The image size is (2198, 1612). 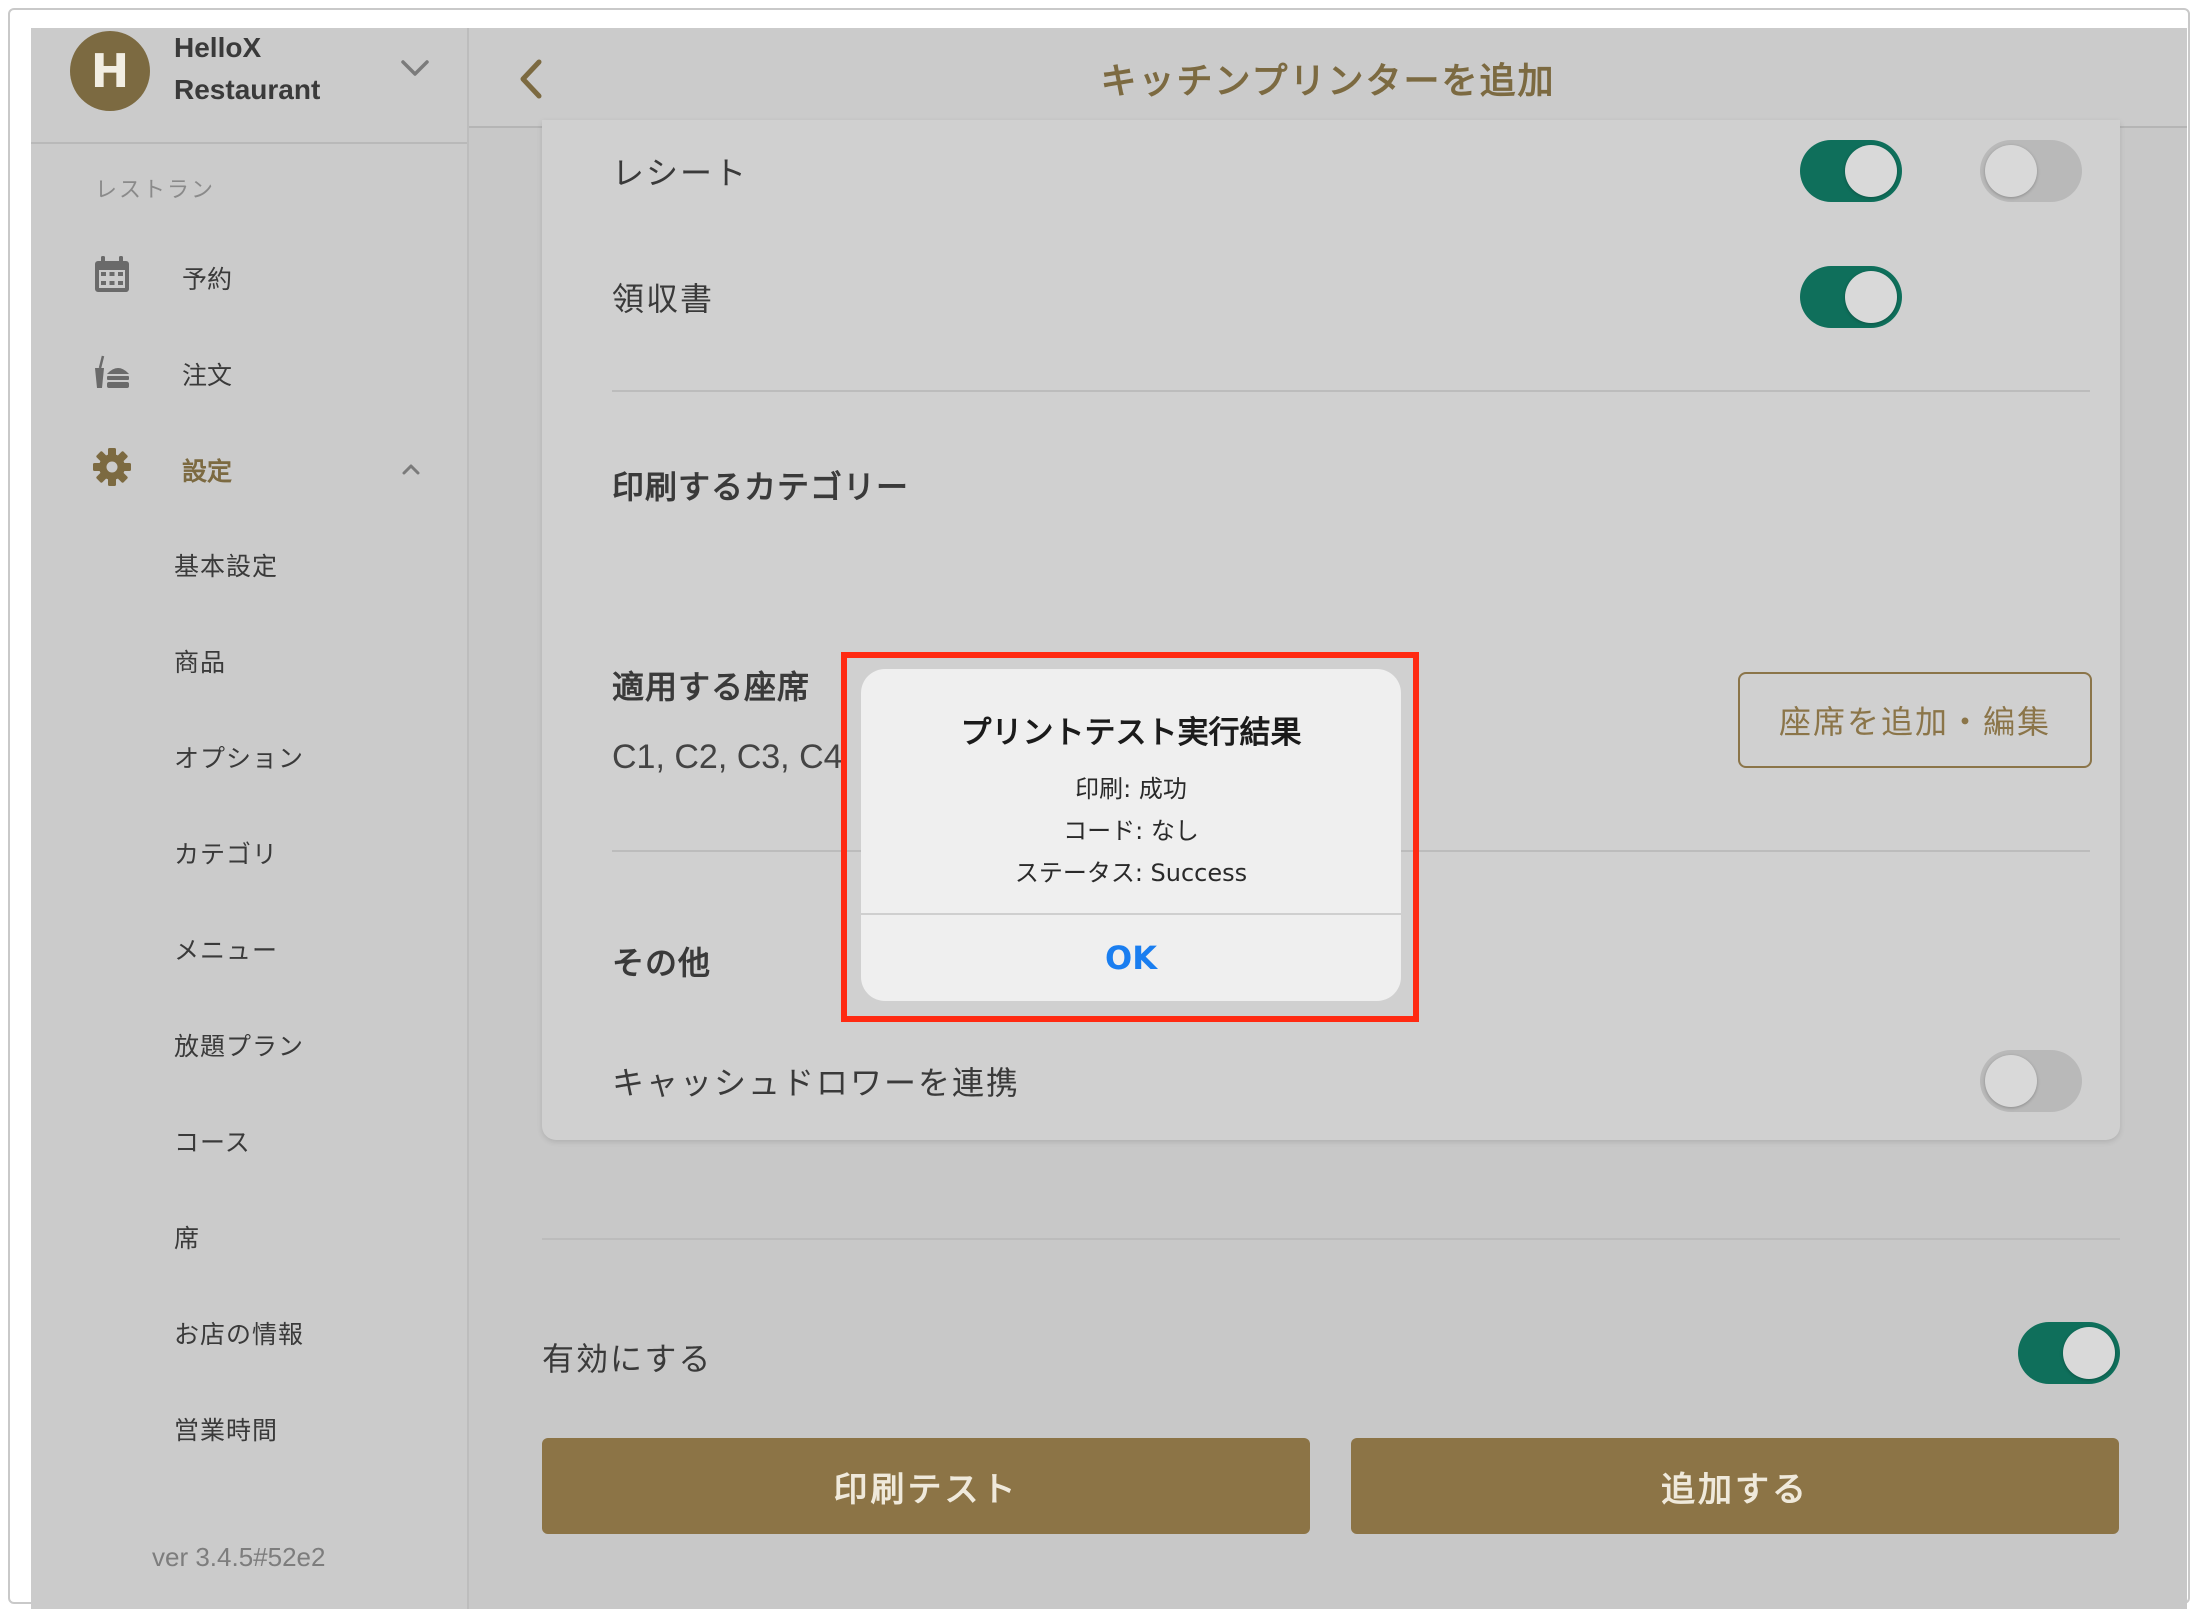 What do you see at coordinates (680, 173) in the screenshot?
I see `receipt-label: レシート` at bounding box center [680, 173].